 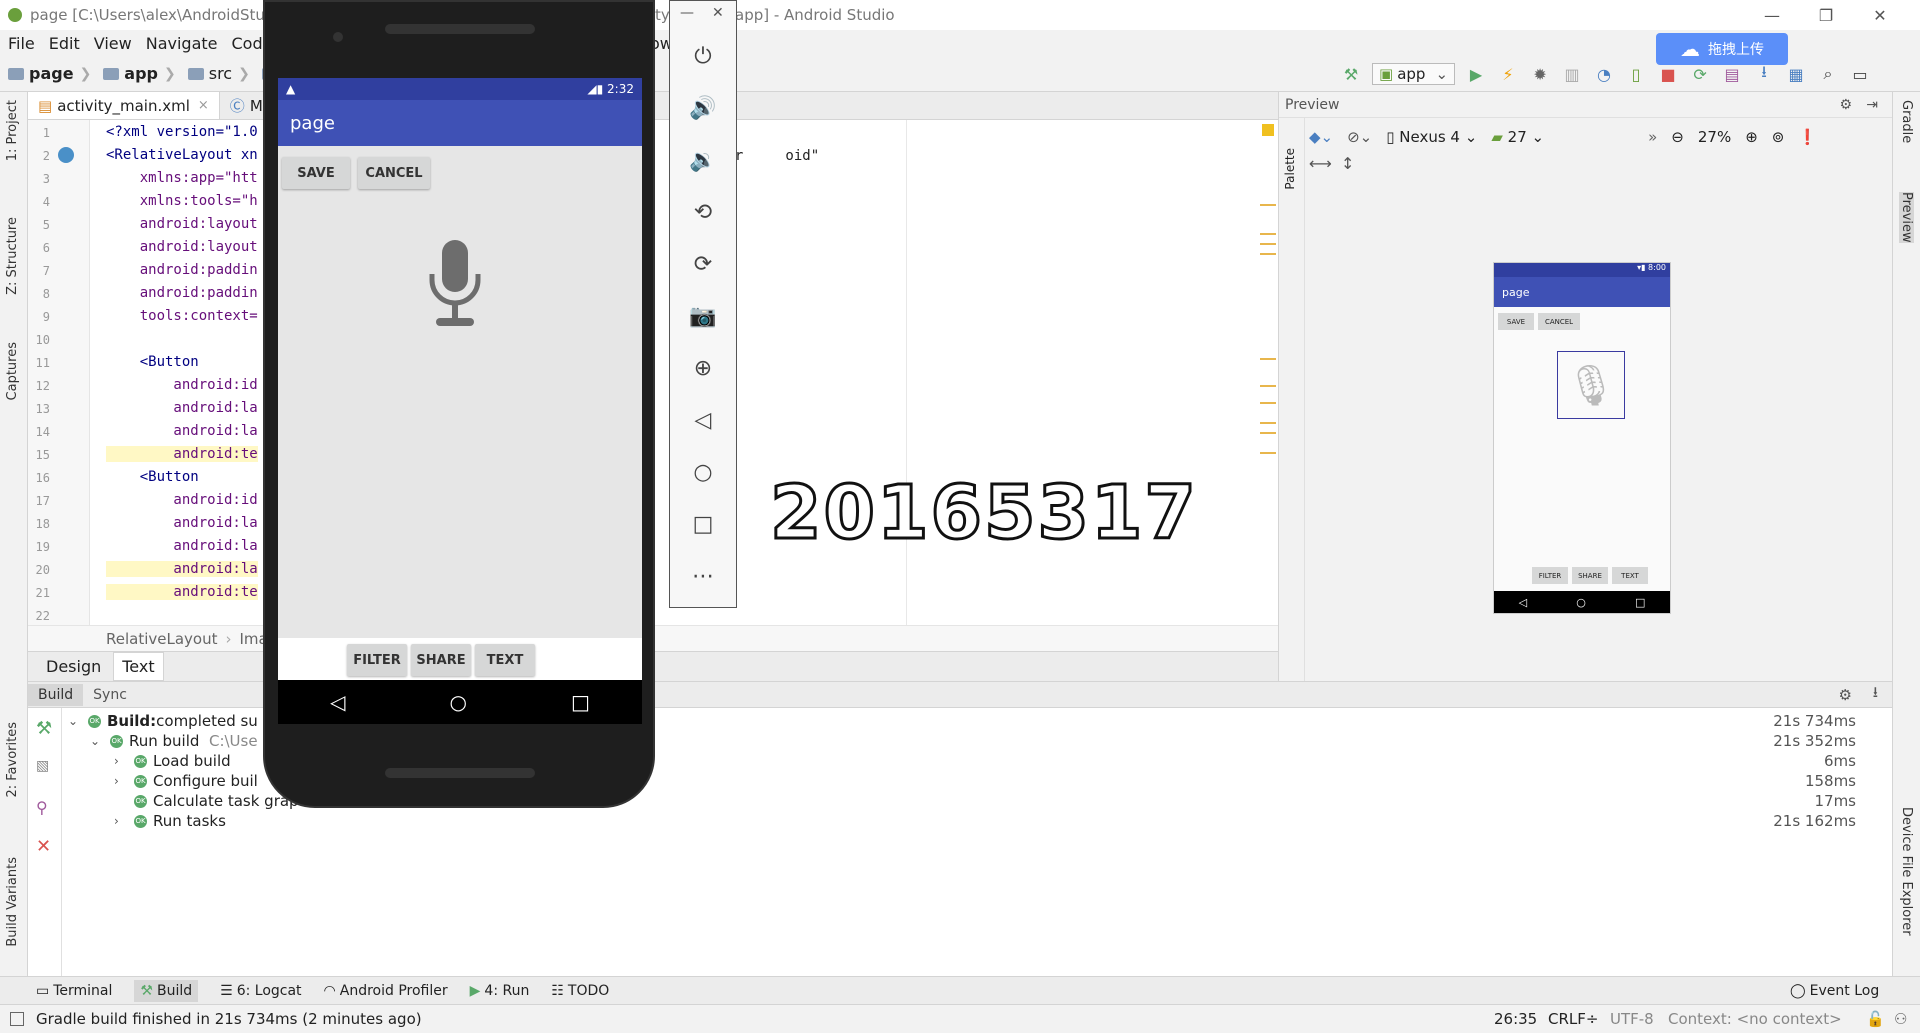 What do you see at coordinates (1414, 74) in the screenshot?
I see `run-config-select: ▣ app ⌄` at bounding box center [1414, 74].